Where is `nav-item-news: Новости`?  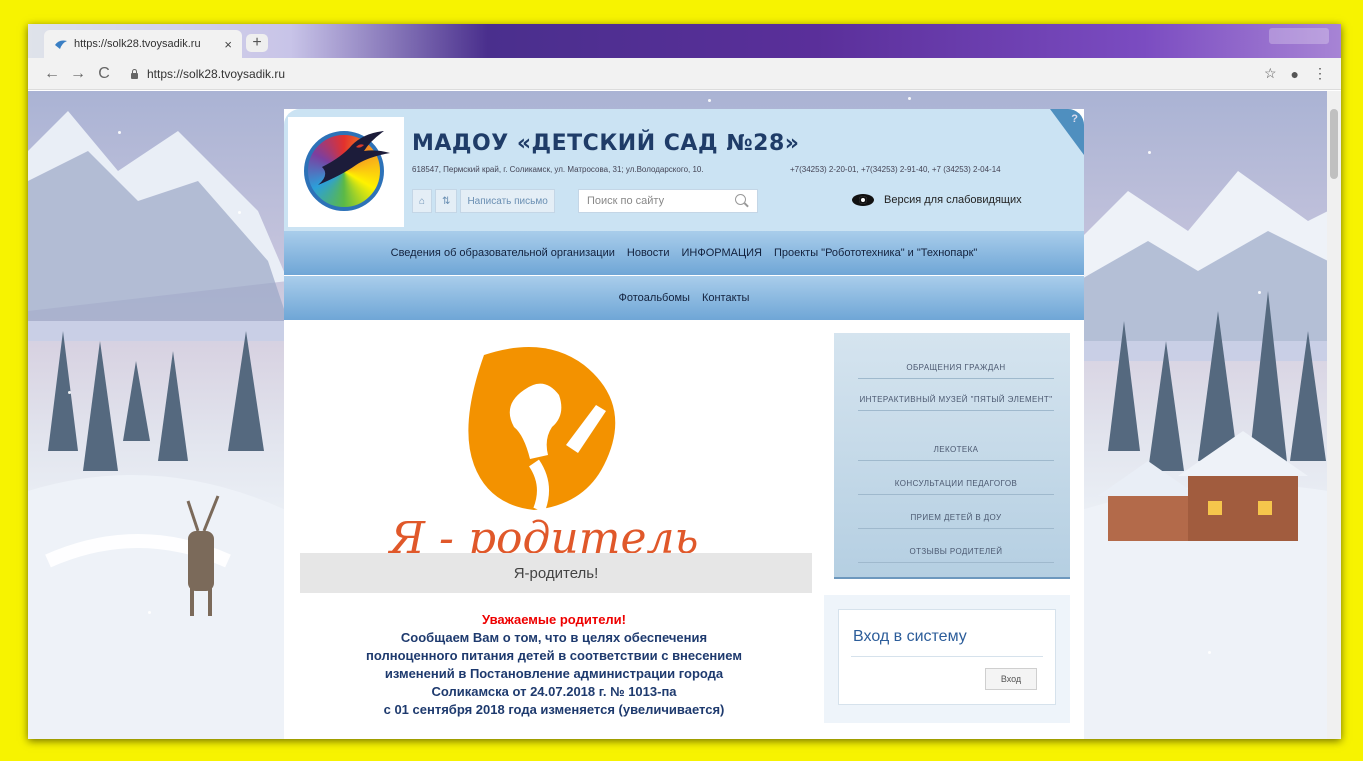 nav-item-news: Новости is located at coordinates (648, 253).